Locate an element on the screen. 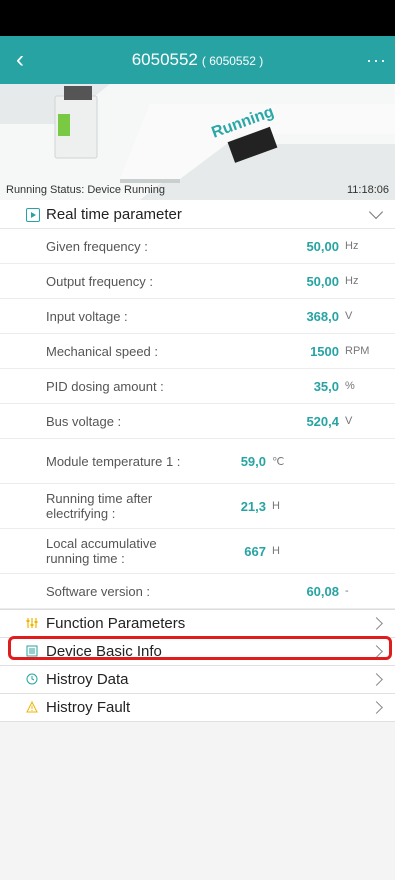 Image resolution: width=395 pixels, height=880 pixels. param-row: Running time after electrifying : 21,3 H is located at coordinates (197, 506).